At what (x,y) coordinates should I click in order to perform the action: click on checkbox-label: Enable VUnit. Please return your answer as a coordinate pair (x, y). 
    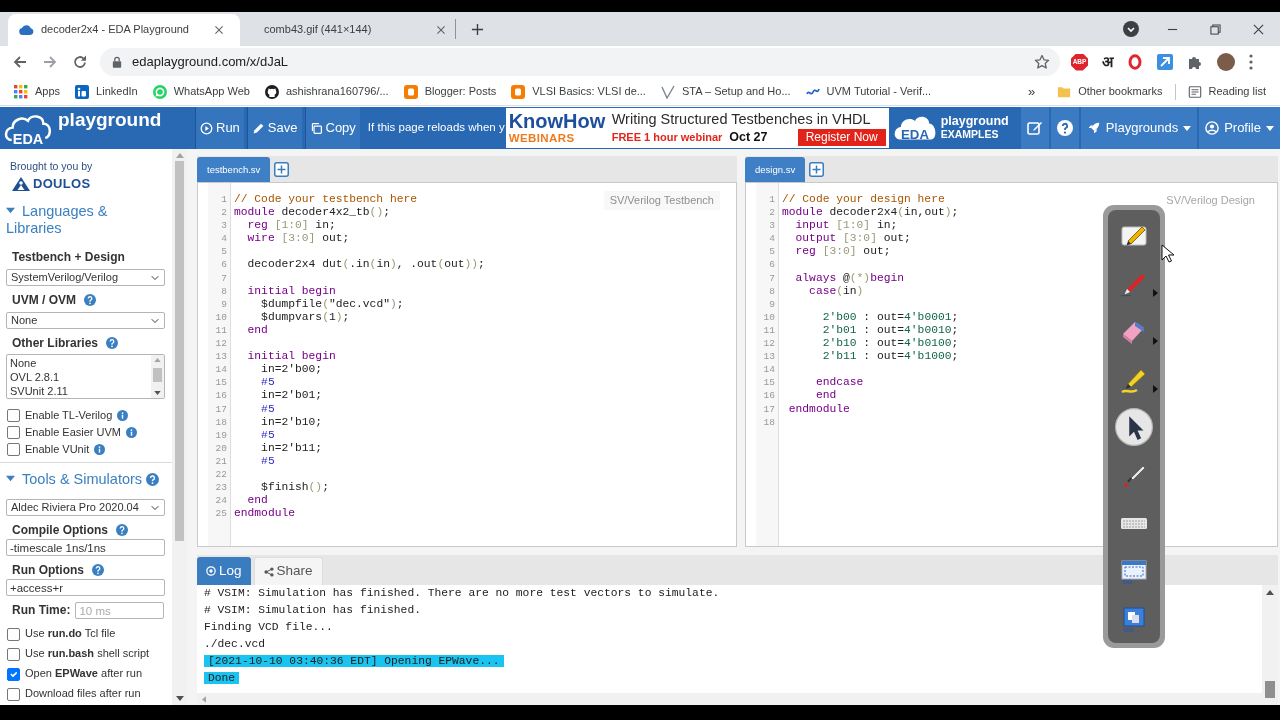
    Looking at the image, I should click on (57, 449).